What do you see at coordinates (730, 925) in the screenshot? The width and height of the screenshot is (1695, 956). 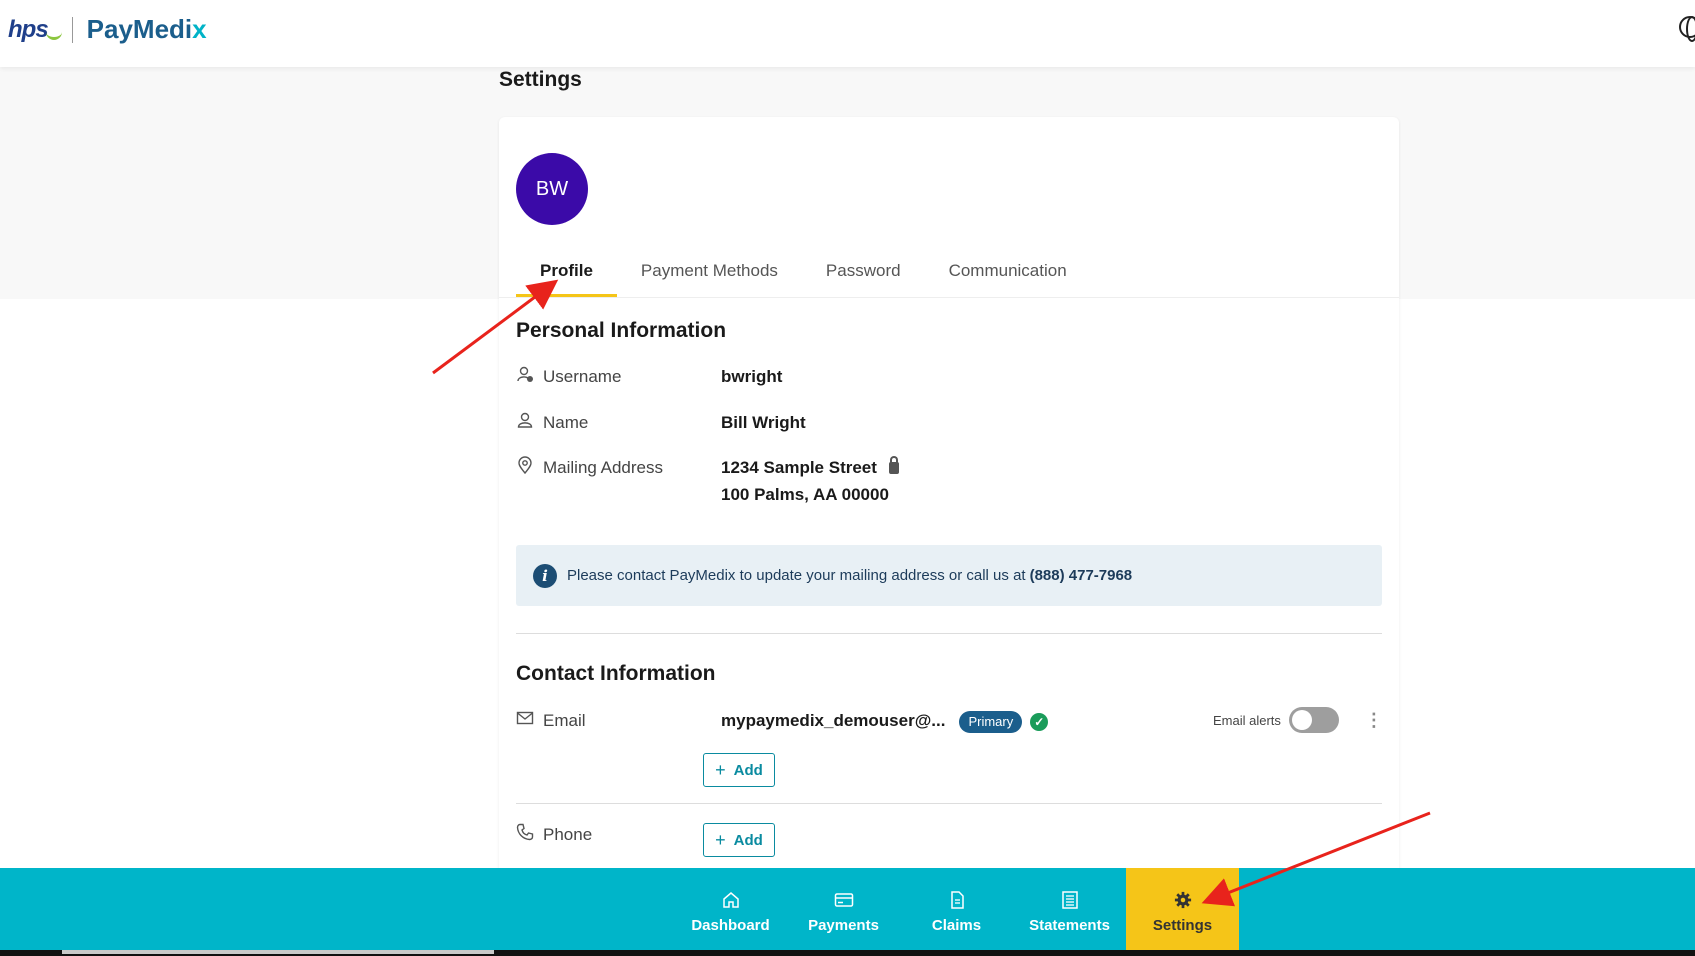 I see `nav-dashboard-label: Dashboard` at bounding box center [730, 925].